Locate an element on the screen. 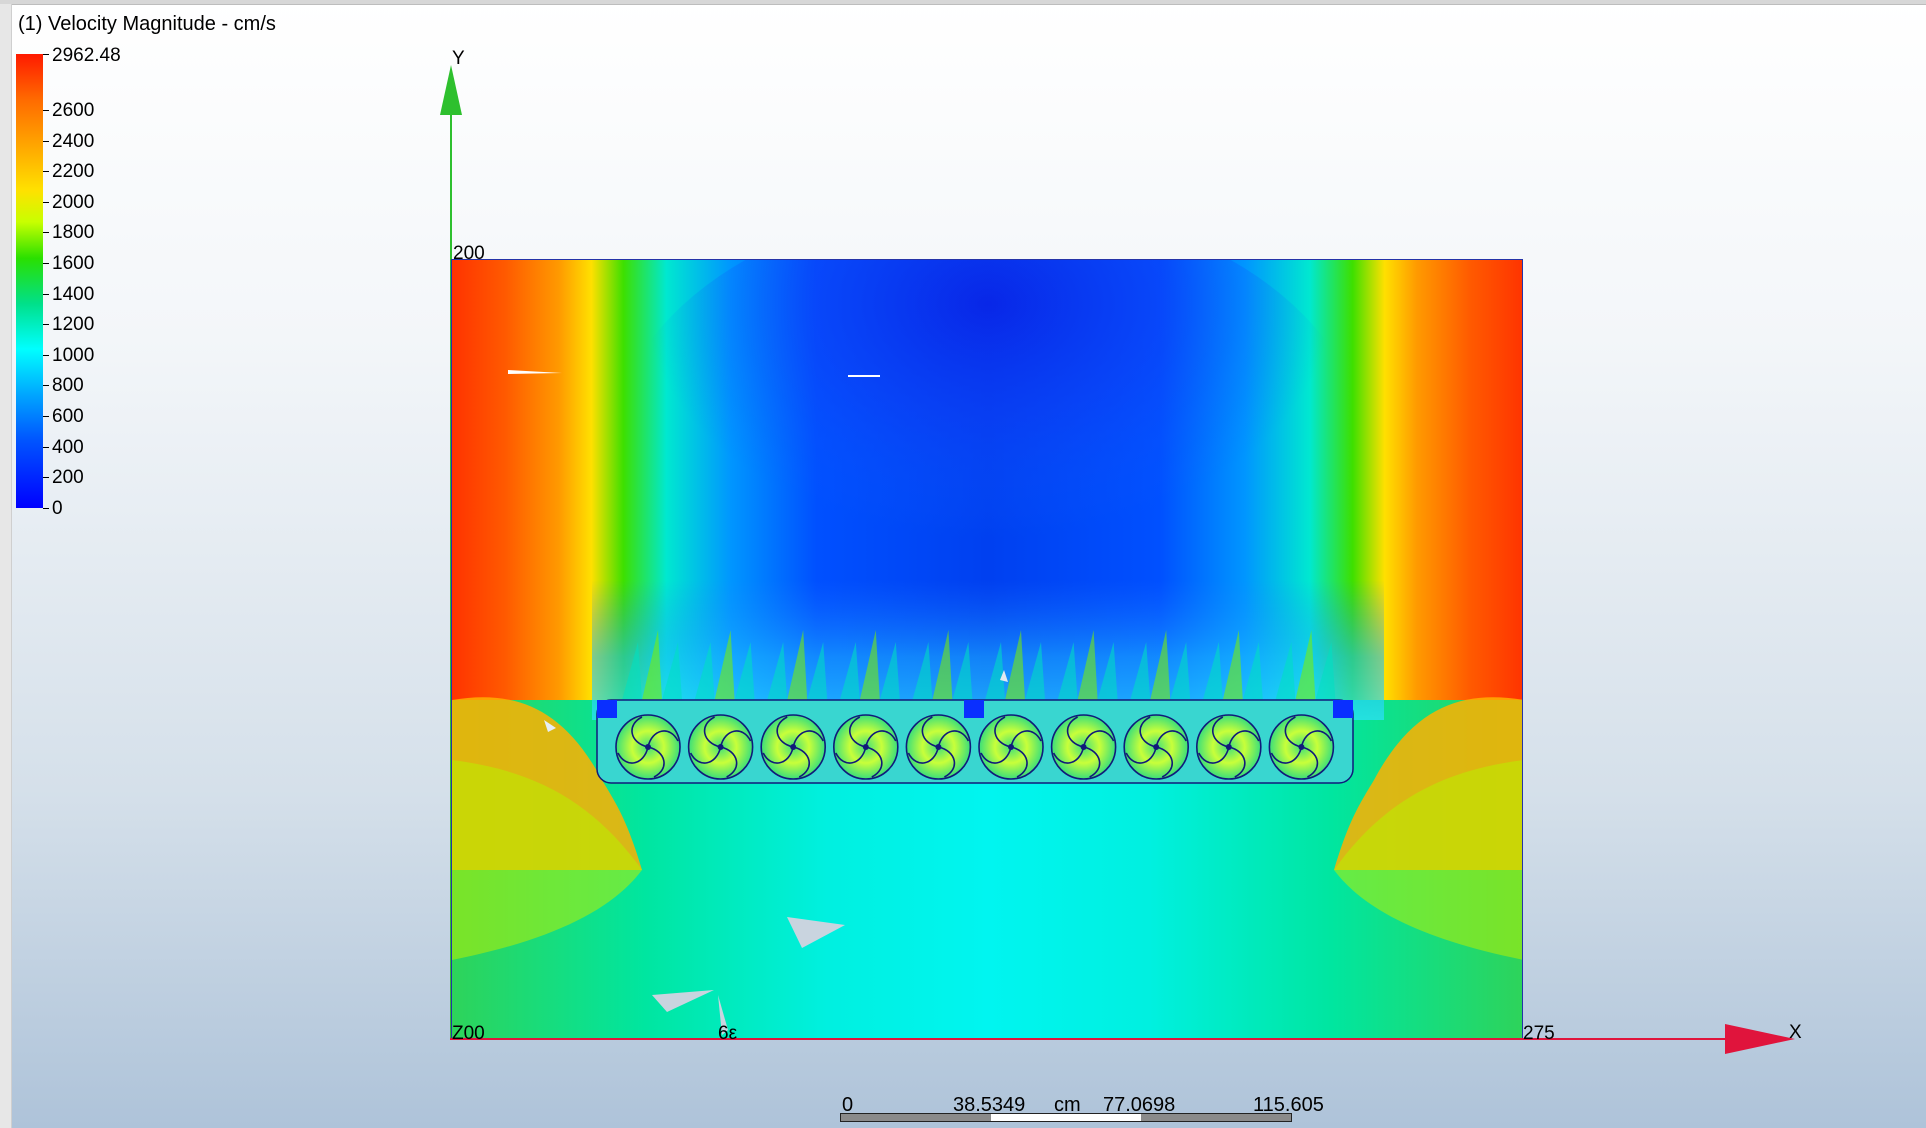  legend-label: 1200 is located at coordinates (73, 325).